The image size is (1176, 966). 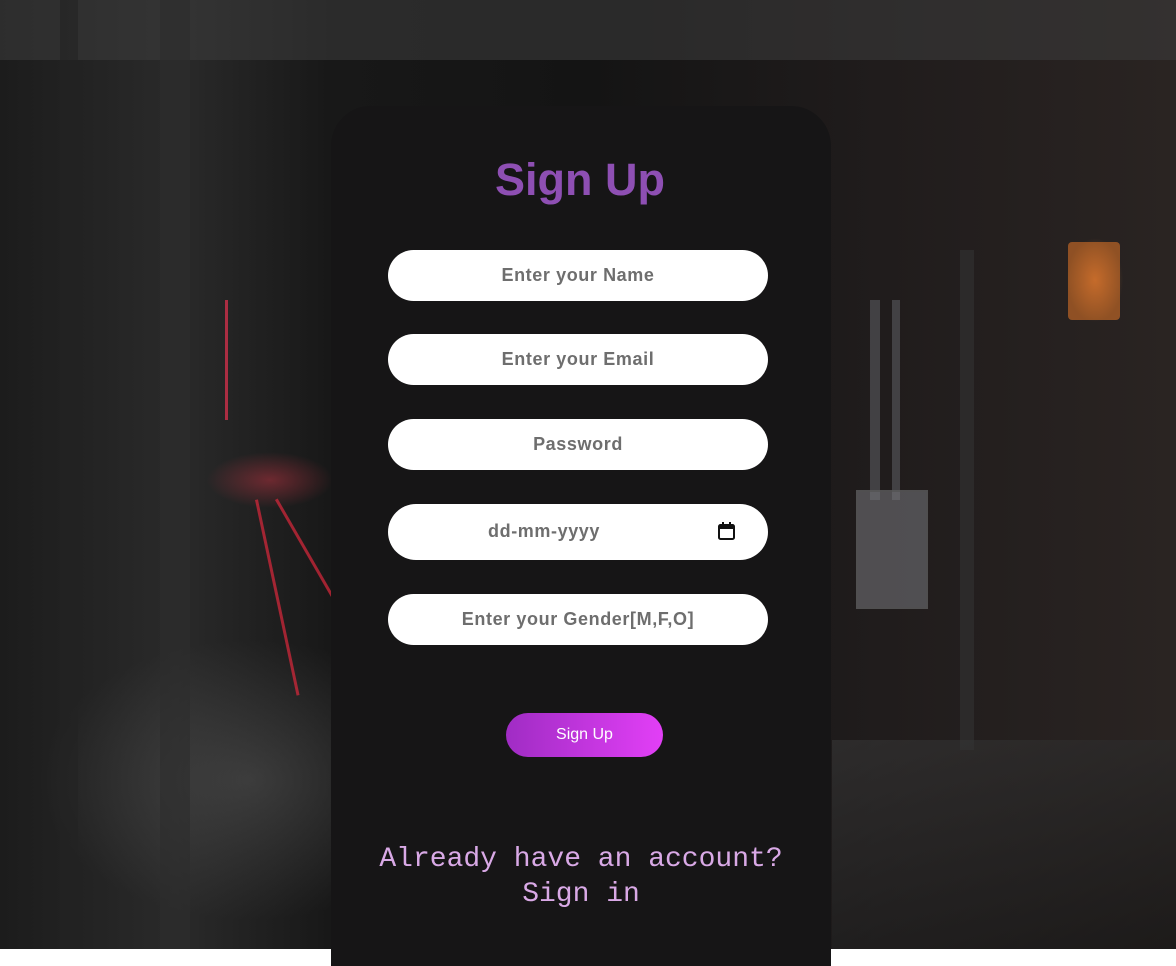 What do you see at coordinates (584, 735) in the screenshot?
I see `sign-up-button: Sign Up` at bounding box center [584, 735].